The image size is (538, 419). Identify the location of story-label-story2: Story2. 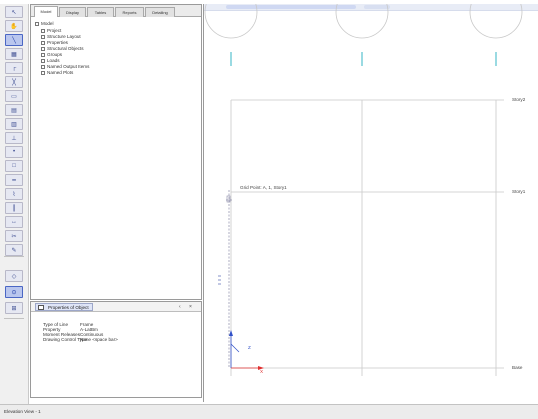
(519, 99).